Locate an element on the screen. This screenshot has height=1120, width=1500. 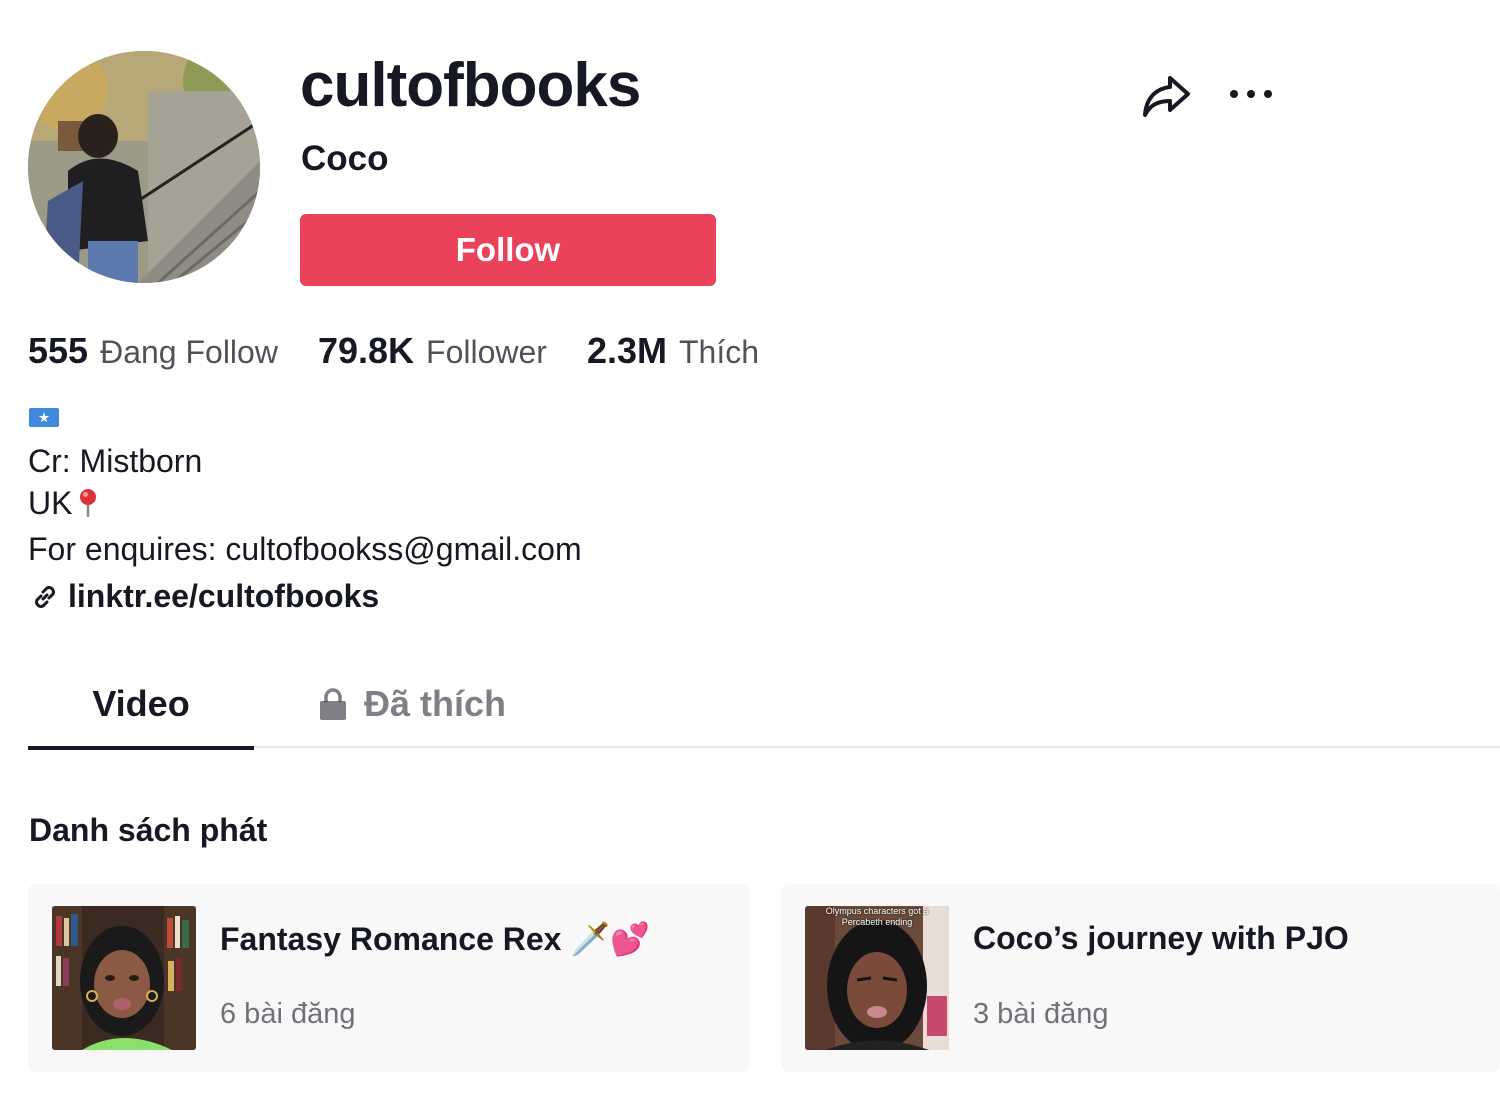
followers-label: Follower is located at coordinates (486, 352).